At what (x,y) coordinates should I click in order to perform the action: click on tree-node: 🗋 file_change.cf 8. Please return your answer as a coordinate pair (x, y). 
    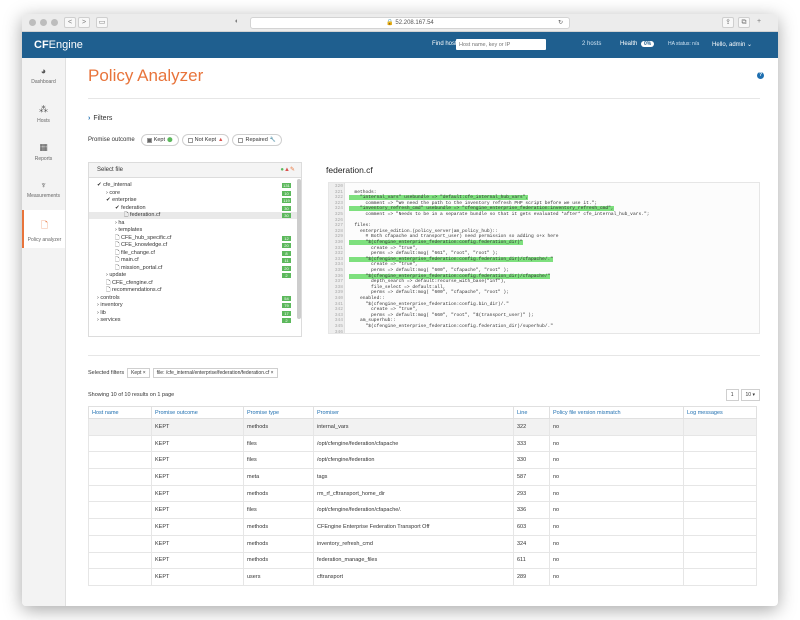
    Looking at the image, I should click on (193, 253).